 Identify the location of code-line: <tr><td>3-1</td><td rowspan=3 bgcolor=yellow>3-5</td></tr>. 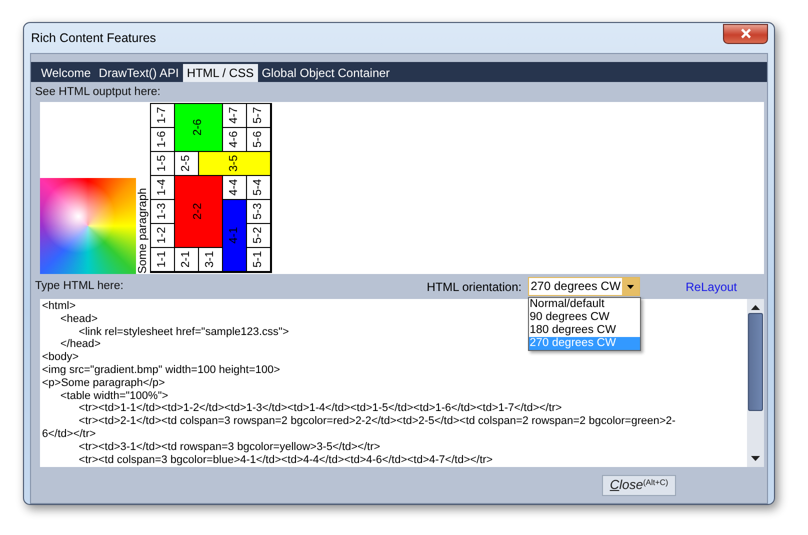
(229, 447).